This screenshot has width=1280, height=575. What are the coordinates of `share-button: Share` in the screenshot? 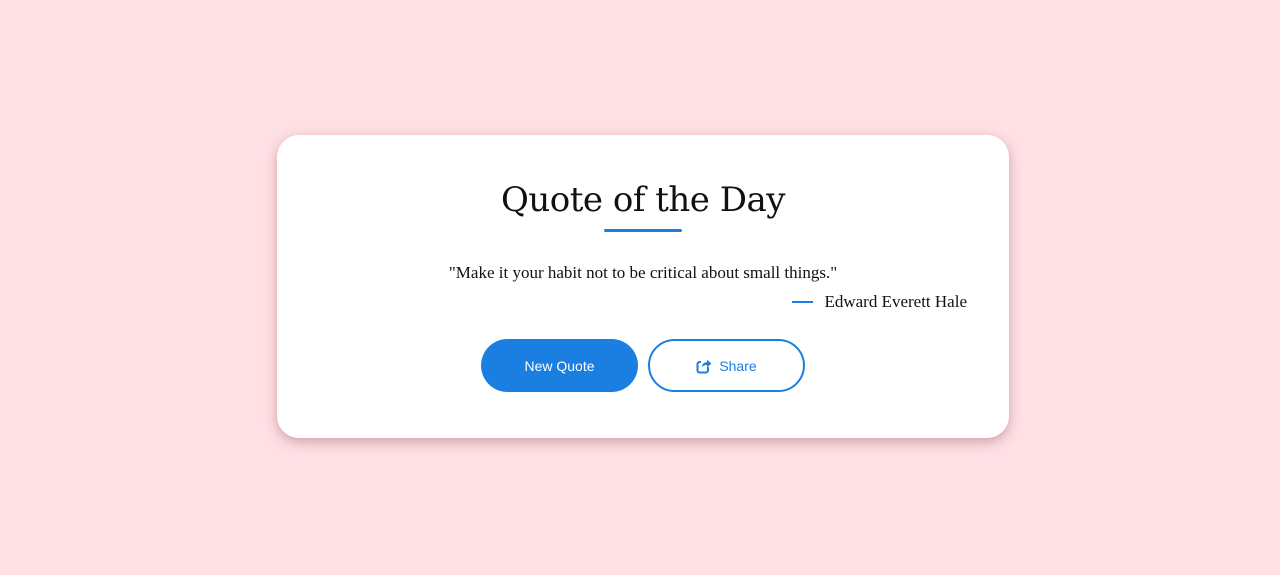 It's located at (726, 365).